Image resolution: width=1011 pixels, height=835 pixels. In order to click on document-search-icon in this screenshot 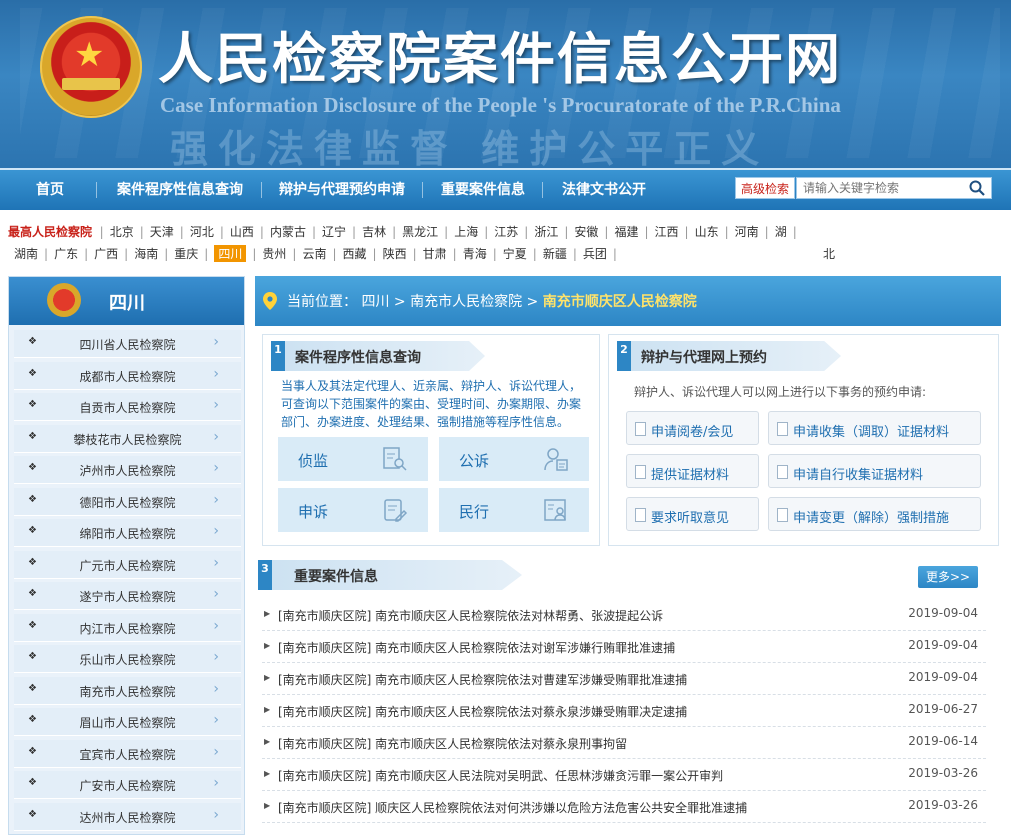, I will do `click(395, 459)`.